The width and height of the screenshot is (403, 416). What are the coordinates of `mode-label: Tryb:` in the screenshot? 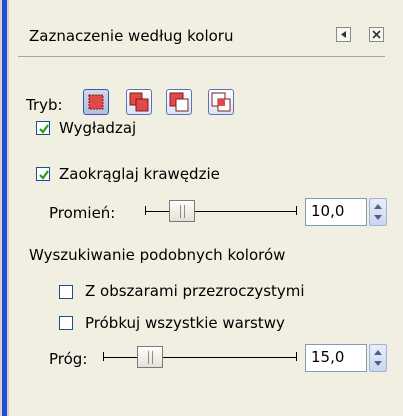 It's located at (44, 105).